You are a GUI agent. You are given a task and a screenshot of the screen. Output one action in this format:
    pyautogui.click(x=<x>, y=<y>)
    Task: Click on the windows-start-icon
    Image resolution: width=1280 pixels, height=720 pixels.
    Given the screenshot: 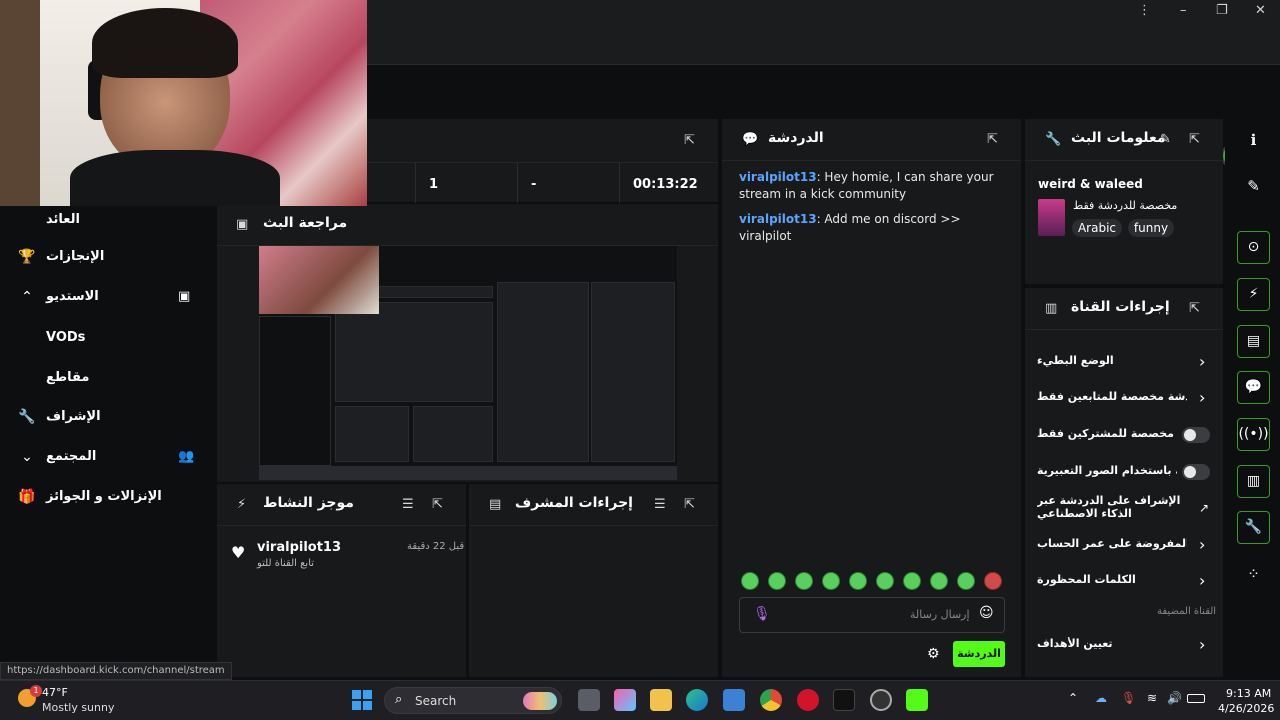 What is the action you would take?
    pyautogui.click(x=362, y=700)
    